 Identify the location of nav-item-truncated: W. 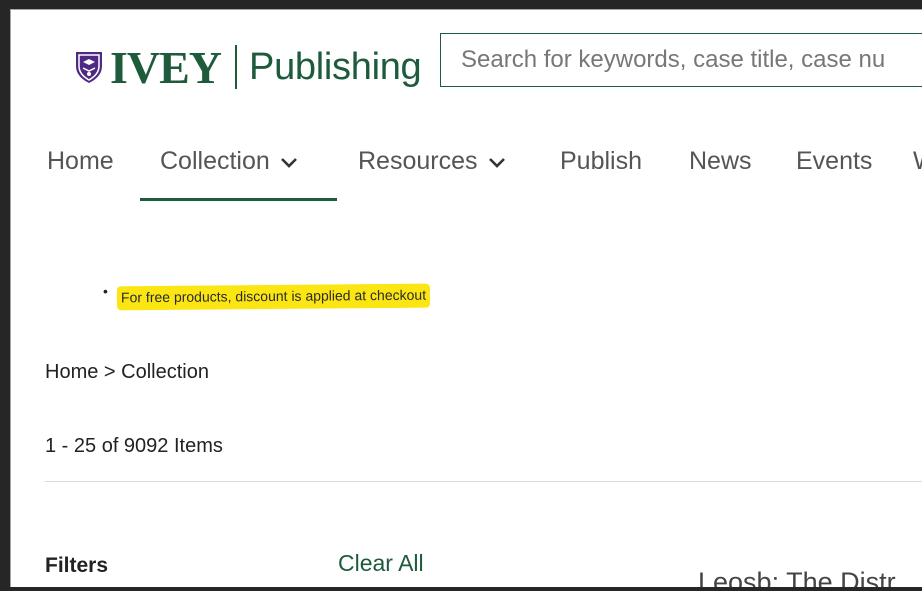
(917, 161).